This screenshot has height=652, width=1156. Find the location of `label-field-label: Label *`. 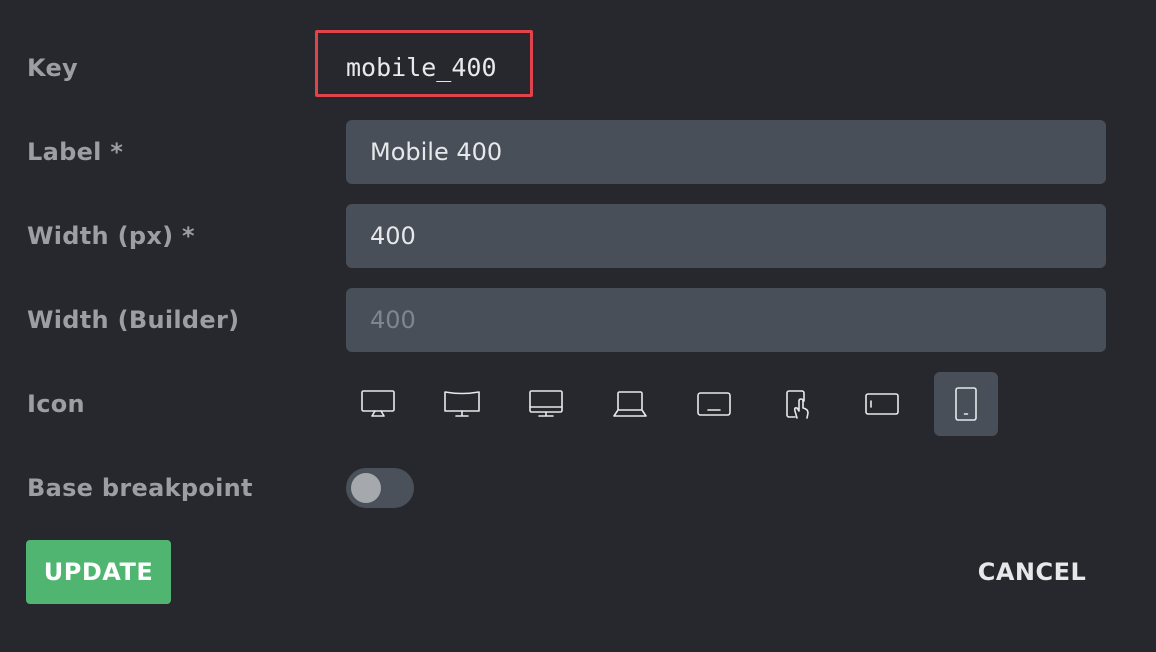

label-field-label: Label * is located at coordinates (75, 152).